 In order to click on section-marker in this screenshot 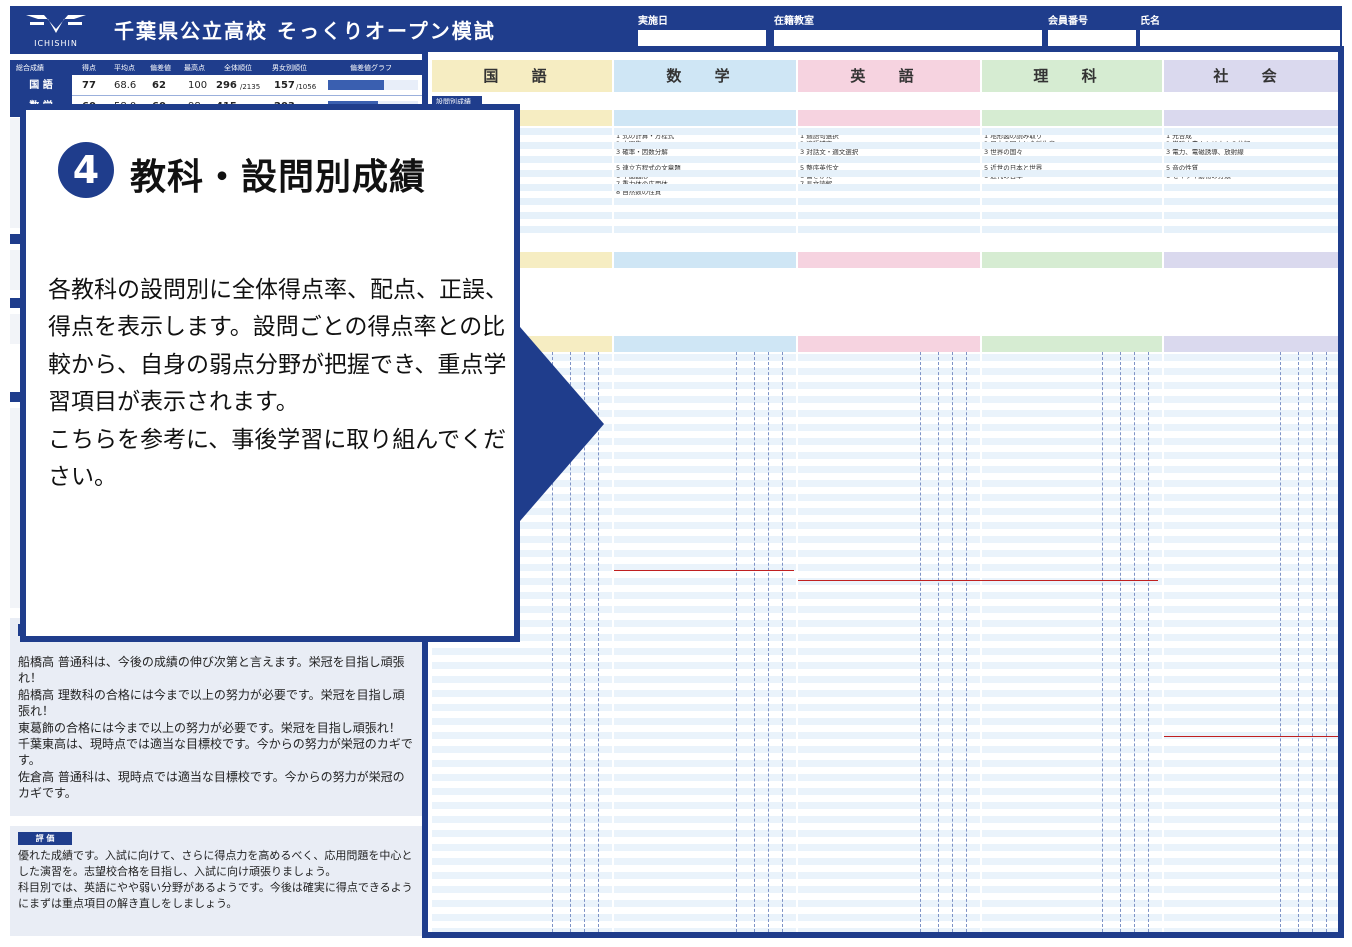, I will do `click(15, 239)`.